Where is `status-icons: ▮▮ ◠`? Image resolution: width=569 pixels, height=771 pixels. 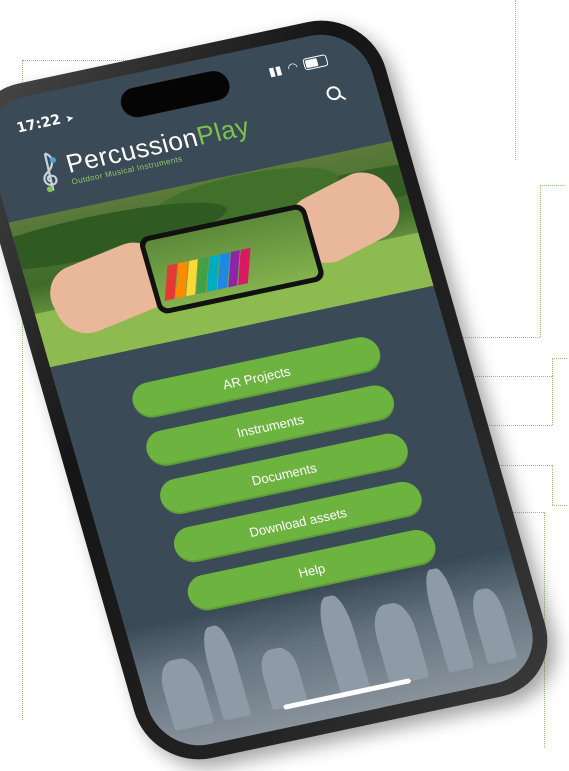 status-icons: ▮▮ ◠ is located at coordinates (298, 66).